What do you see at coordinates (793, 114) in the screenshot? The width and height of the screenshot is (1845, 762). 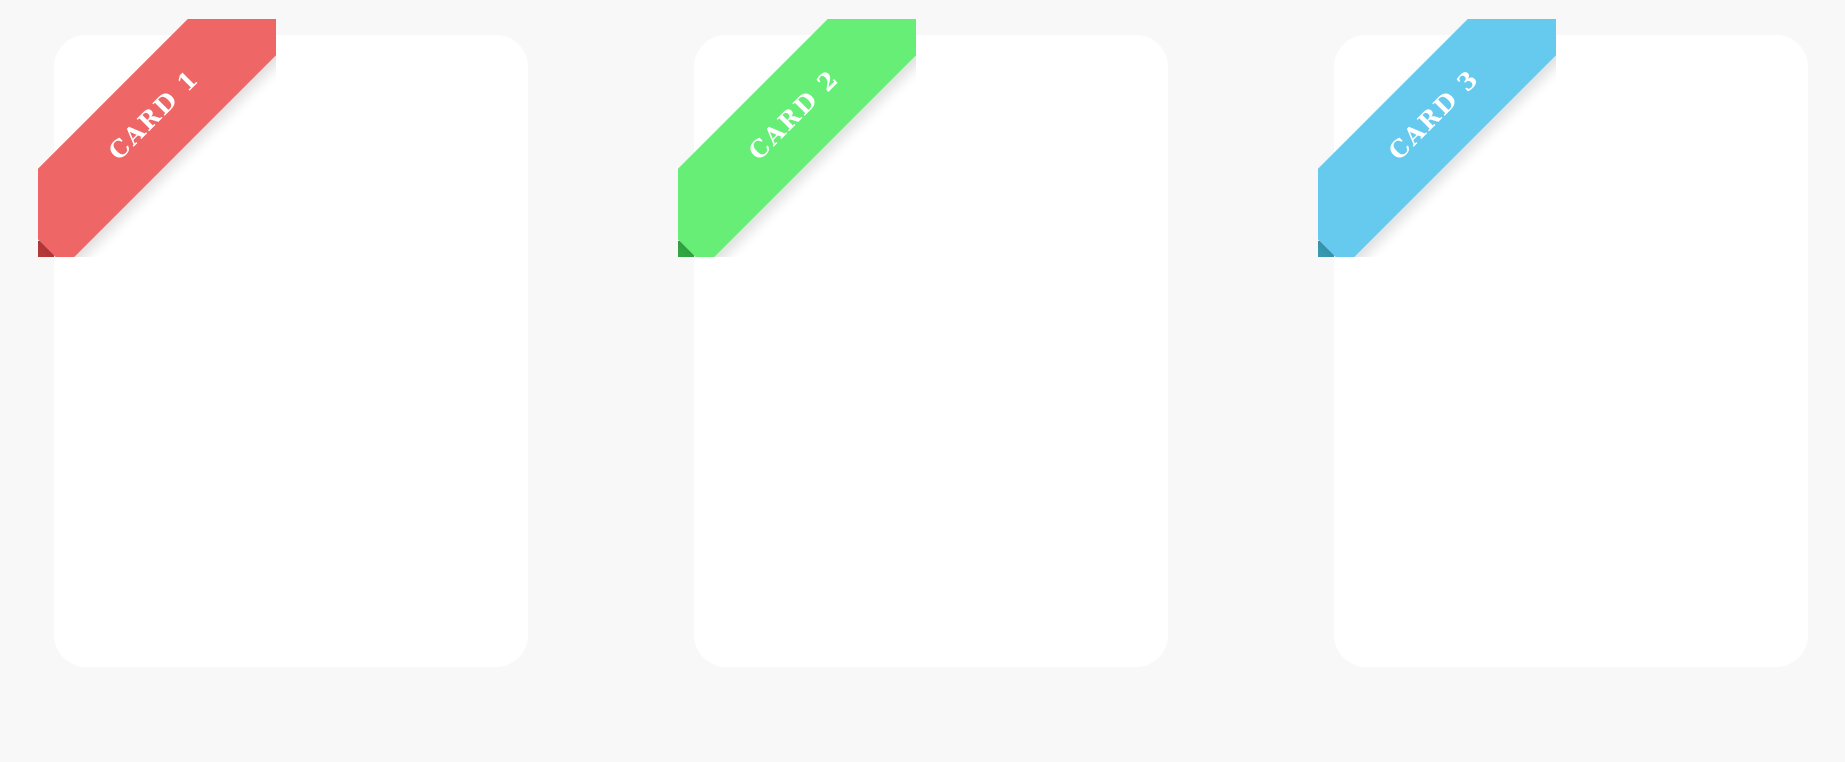 I see `card-2-ribbon-label: CARD 2` at bounding box center [793, 114].